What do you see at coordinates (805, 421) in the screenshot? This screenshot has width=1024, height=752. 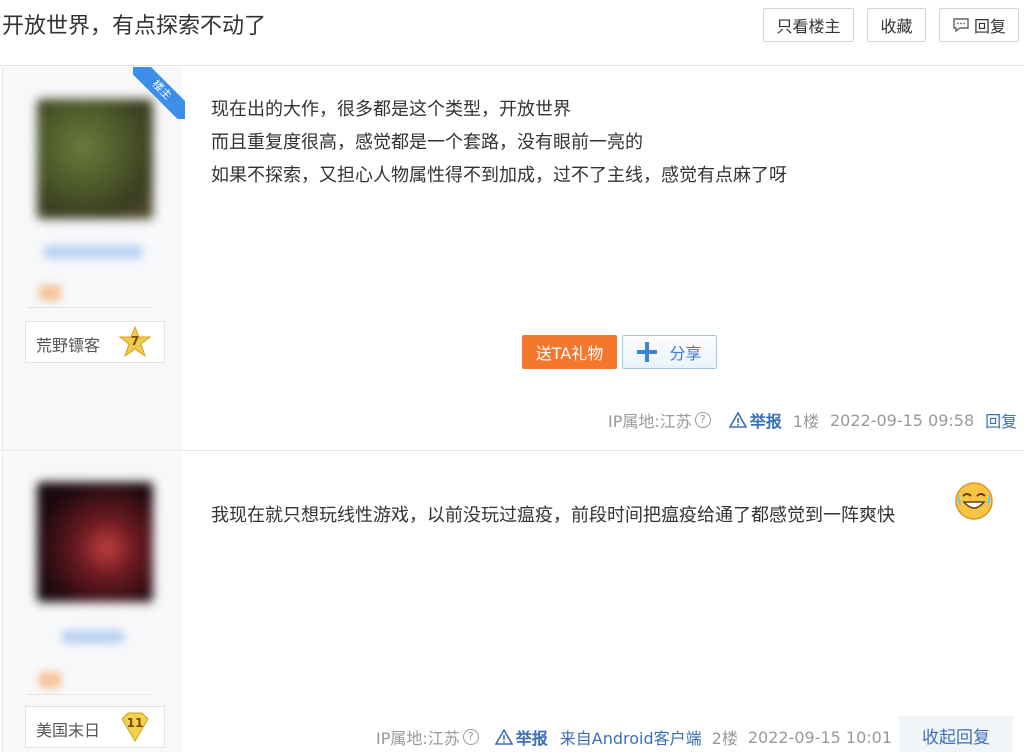 I see `floor-number: 1楼` at bounding box center [805, 421].